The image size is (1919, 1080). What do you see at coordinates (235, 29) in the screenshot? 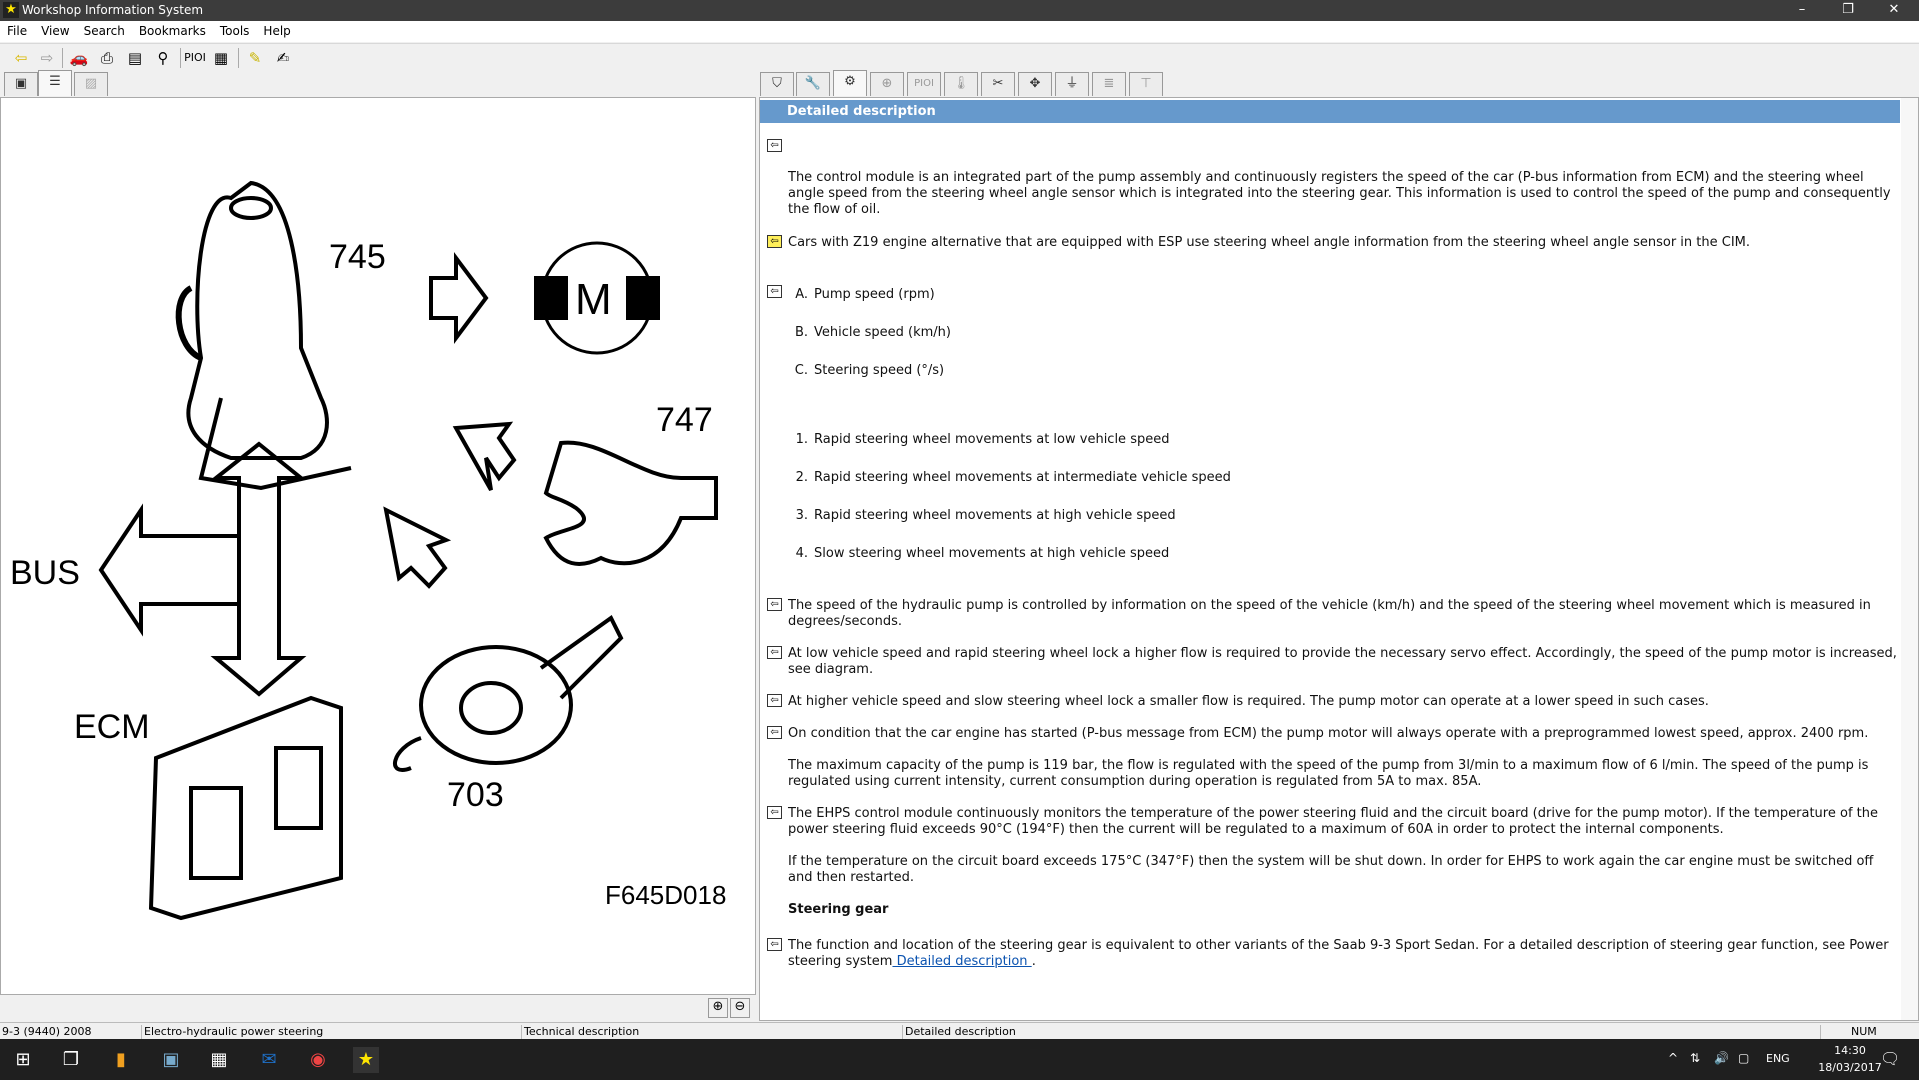
I see `menu-tools: Tools` at bounding box center [235, 29].